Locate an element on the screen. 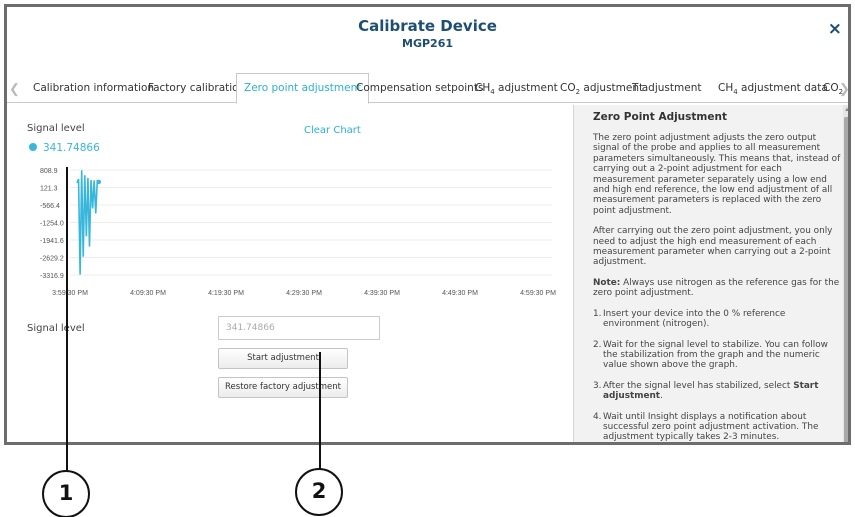  signal-level-form-label: Signal level is located at coordinates (56, 328).